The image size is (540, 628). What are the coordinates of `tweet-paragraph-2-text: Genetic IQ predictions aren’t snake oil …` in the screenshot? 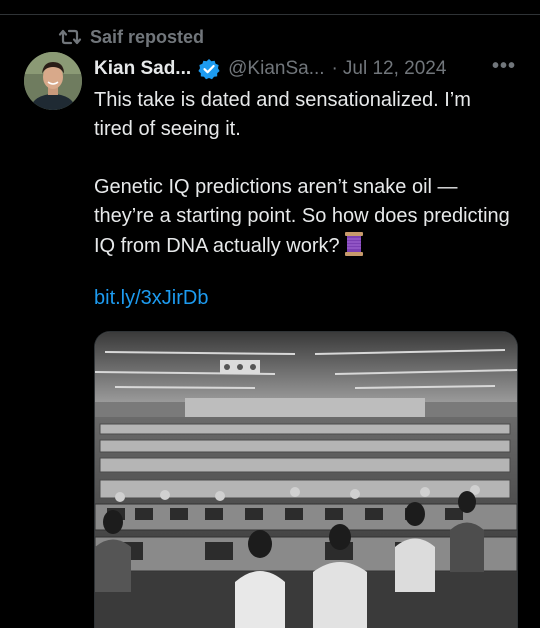 It's located at (302, 216).